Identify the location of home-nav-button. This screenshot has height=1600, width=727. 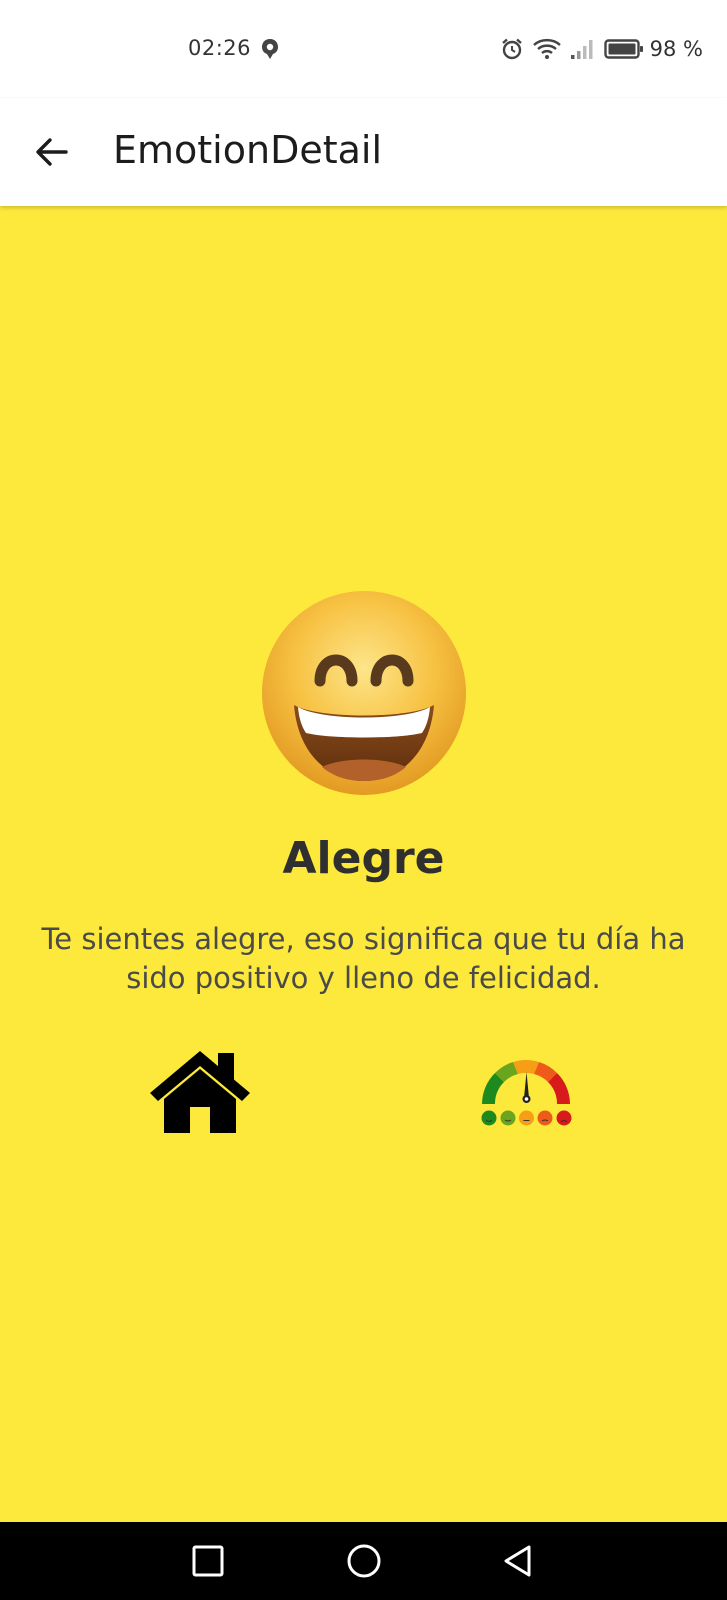
(364, 1561).